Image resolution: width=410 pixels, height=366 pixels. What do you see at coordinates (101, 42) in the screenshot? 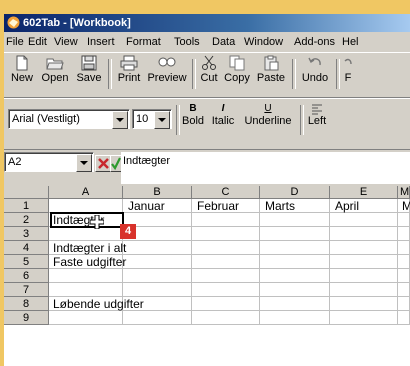
I see `menu-insert: Insert` at bounding box center [101, 42].